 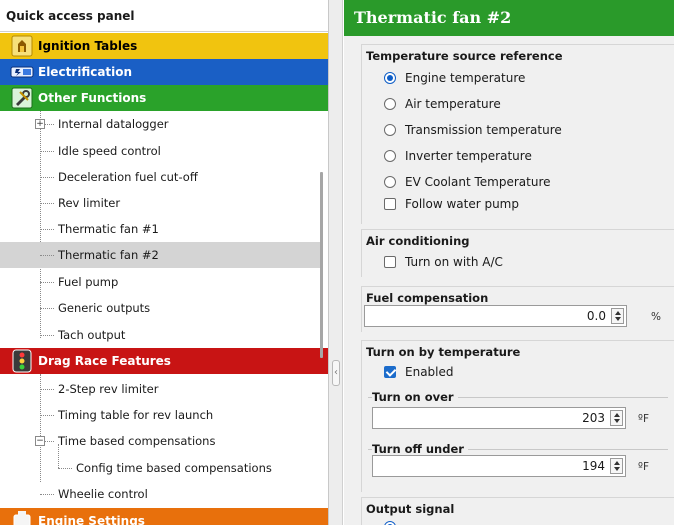 I want to click on tree-item-fuel-pump: Fuel pump, so click(x=160, y=282).